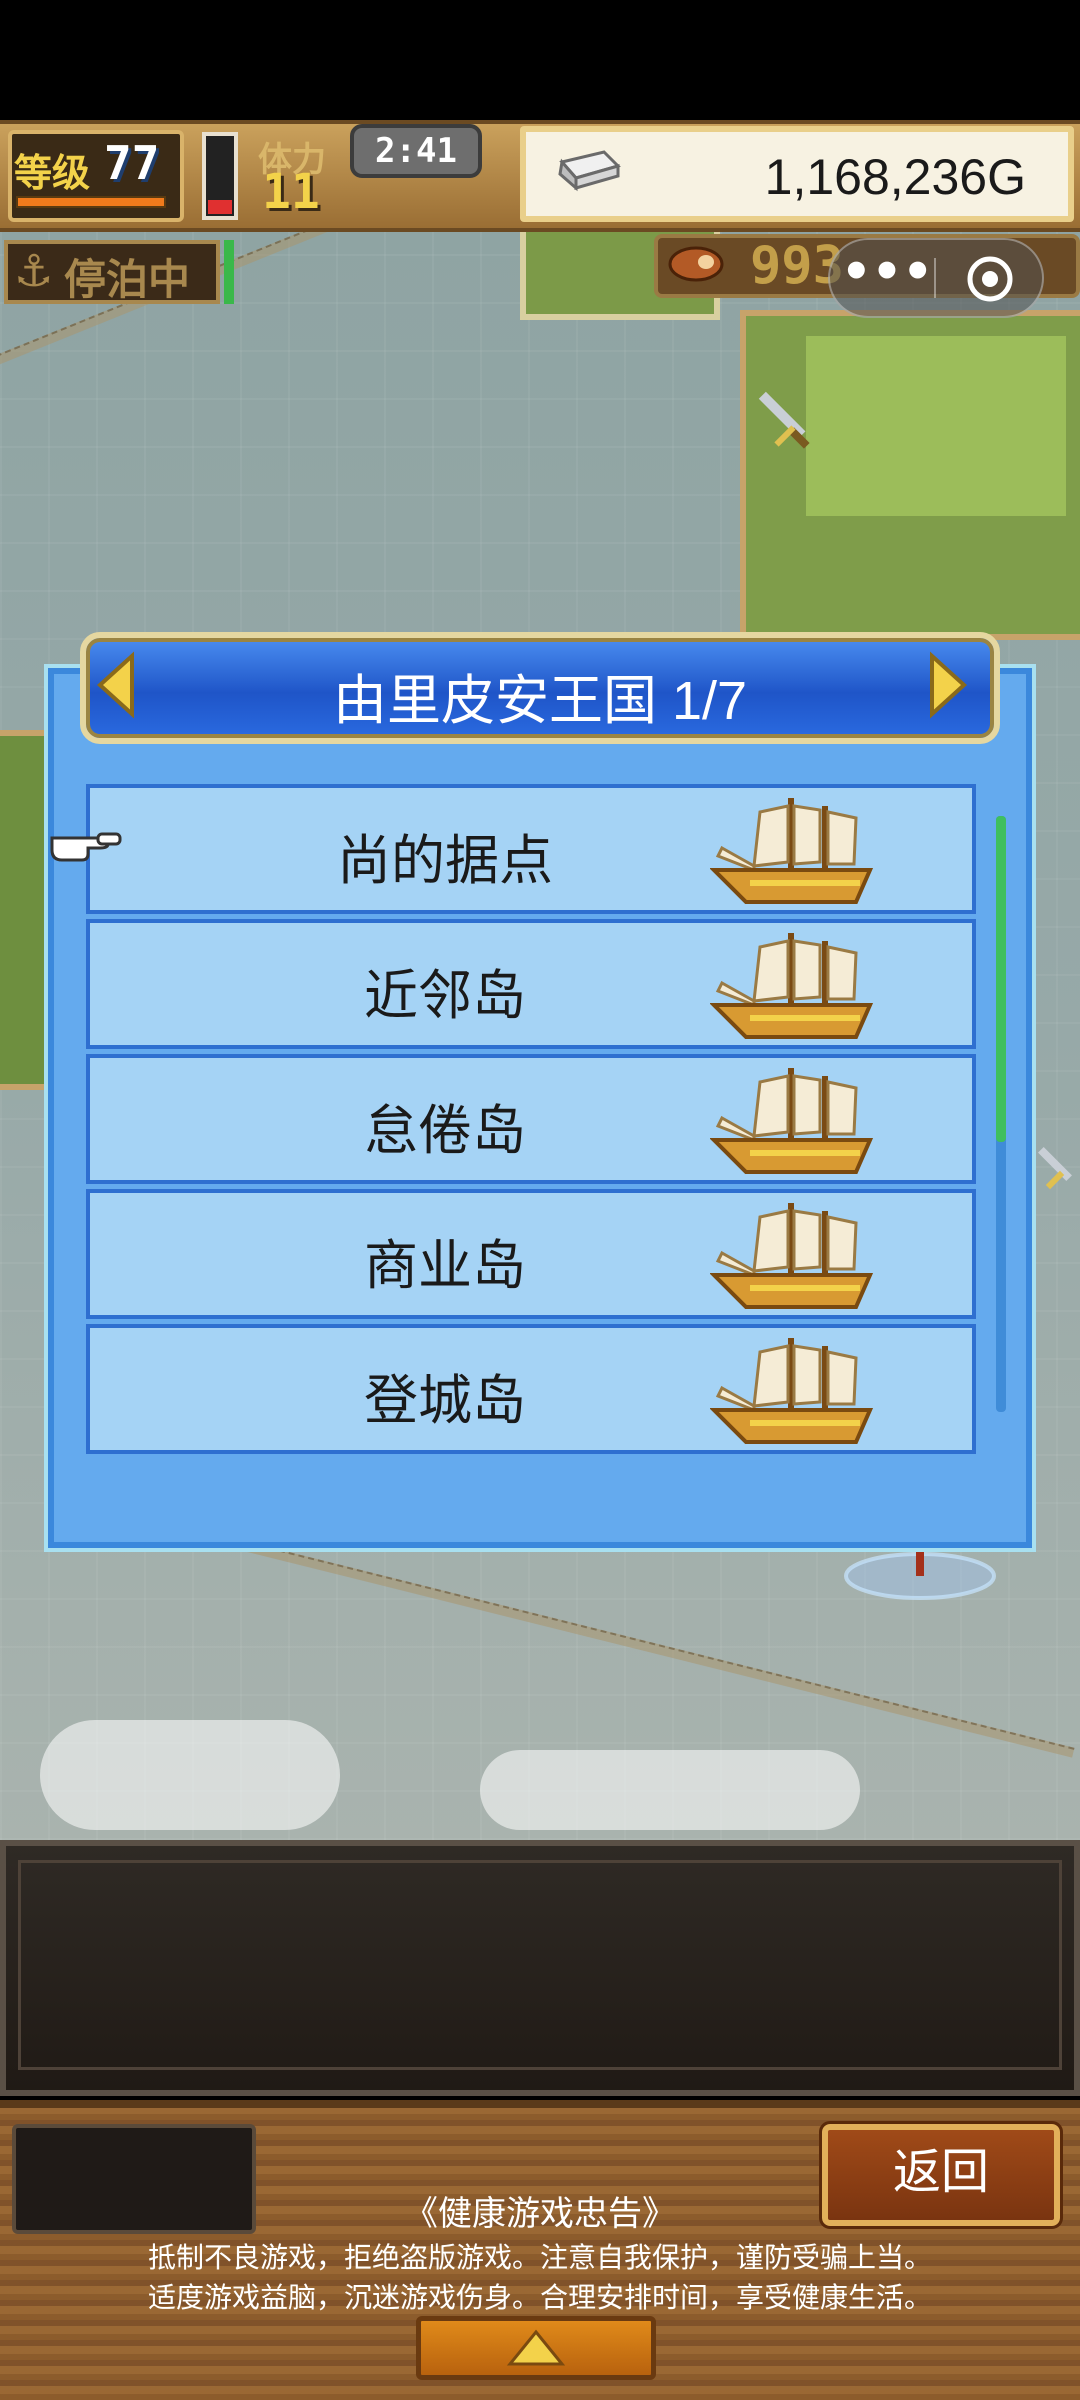  I want to click on health-notice-title: 《健康游戏忠告》, so click(540, 2214).